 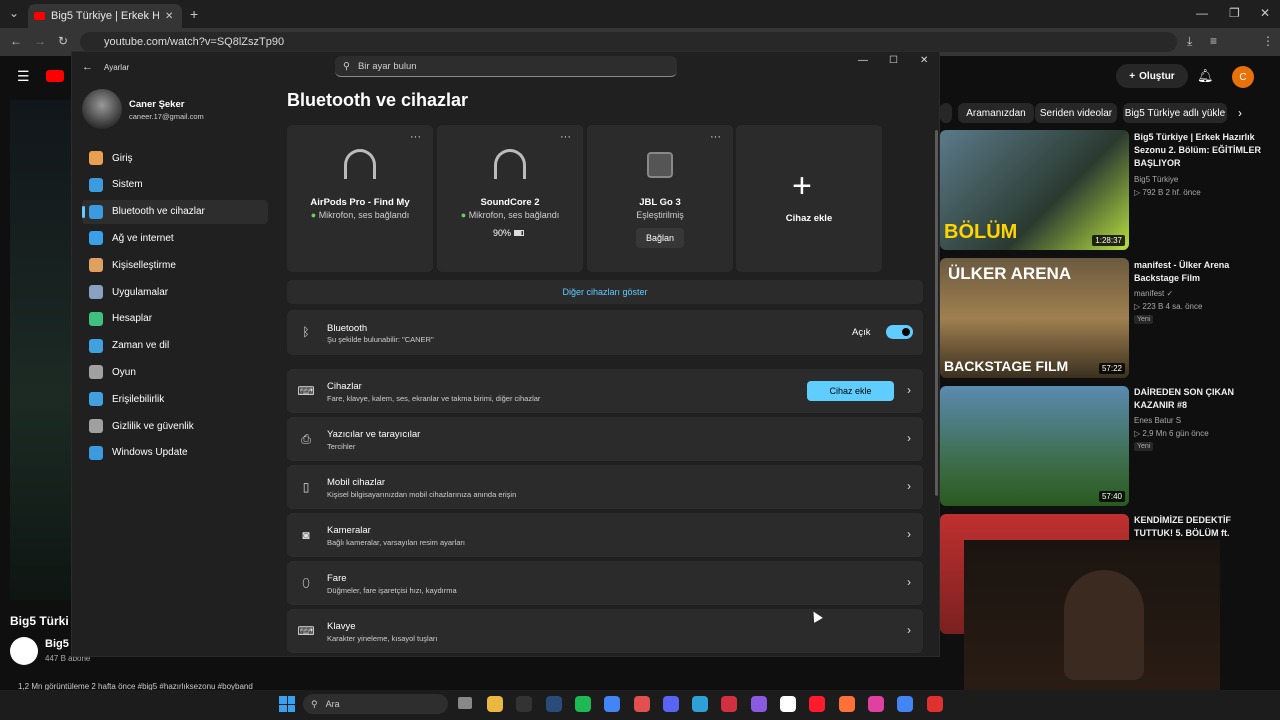 What do you see at coordinates (612, 704) in the screenshot?
I see `chrome-icon` at bounding box center [612, 704].